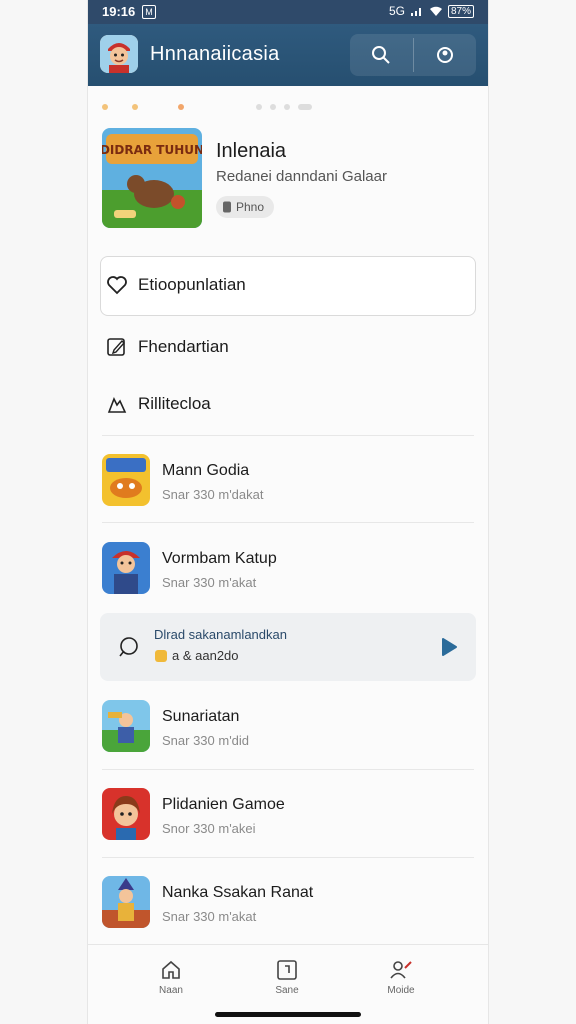 The height and width of the screenshot is (1024, 576). I want to click on game-meta: Snor 330 m'akei, so click(209, 828).